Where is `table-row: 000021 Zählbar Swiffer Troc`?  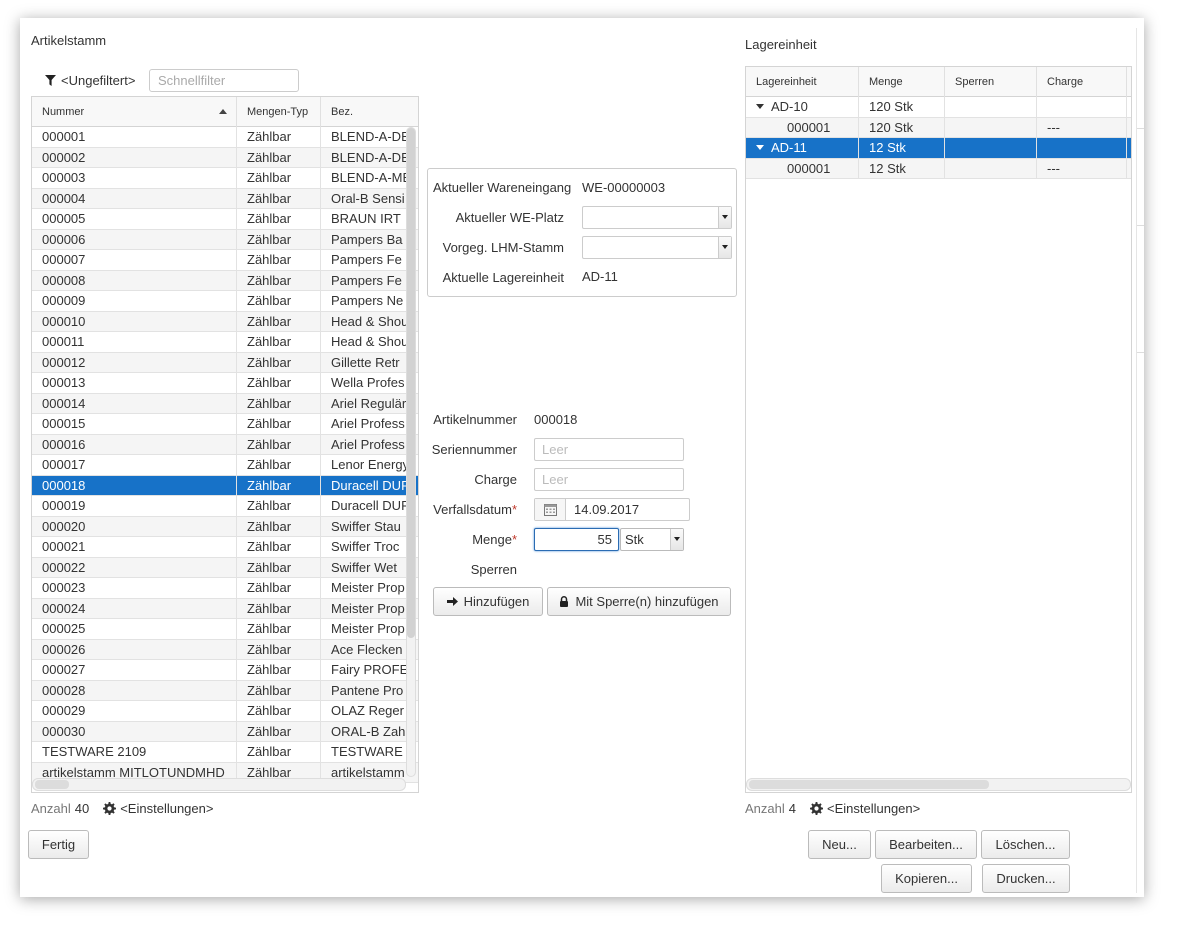 table-row: 000021 Zählbar Swiffer Troc is located at coordinates (225, 547).